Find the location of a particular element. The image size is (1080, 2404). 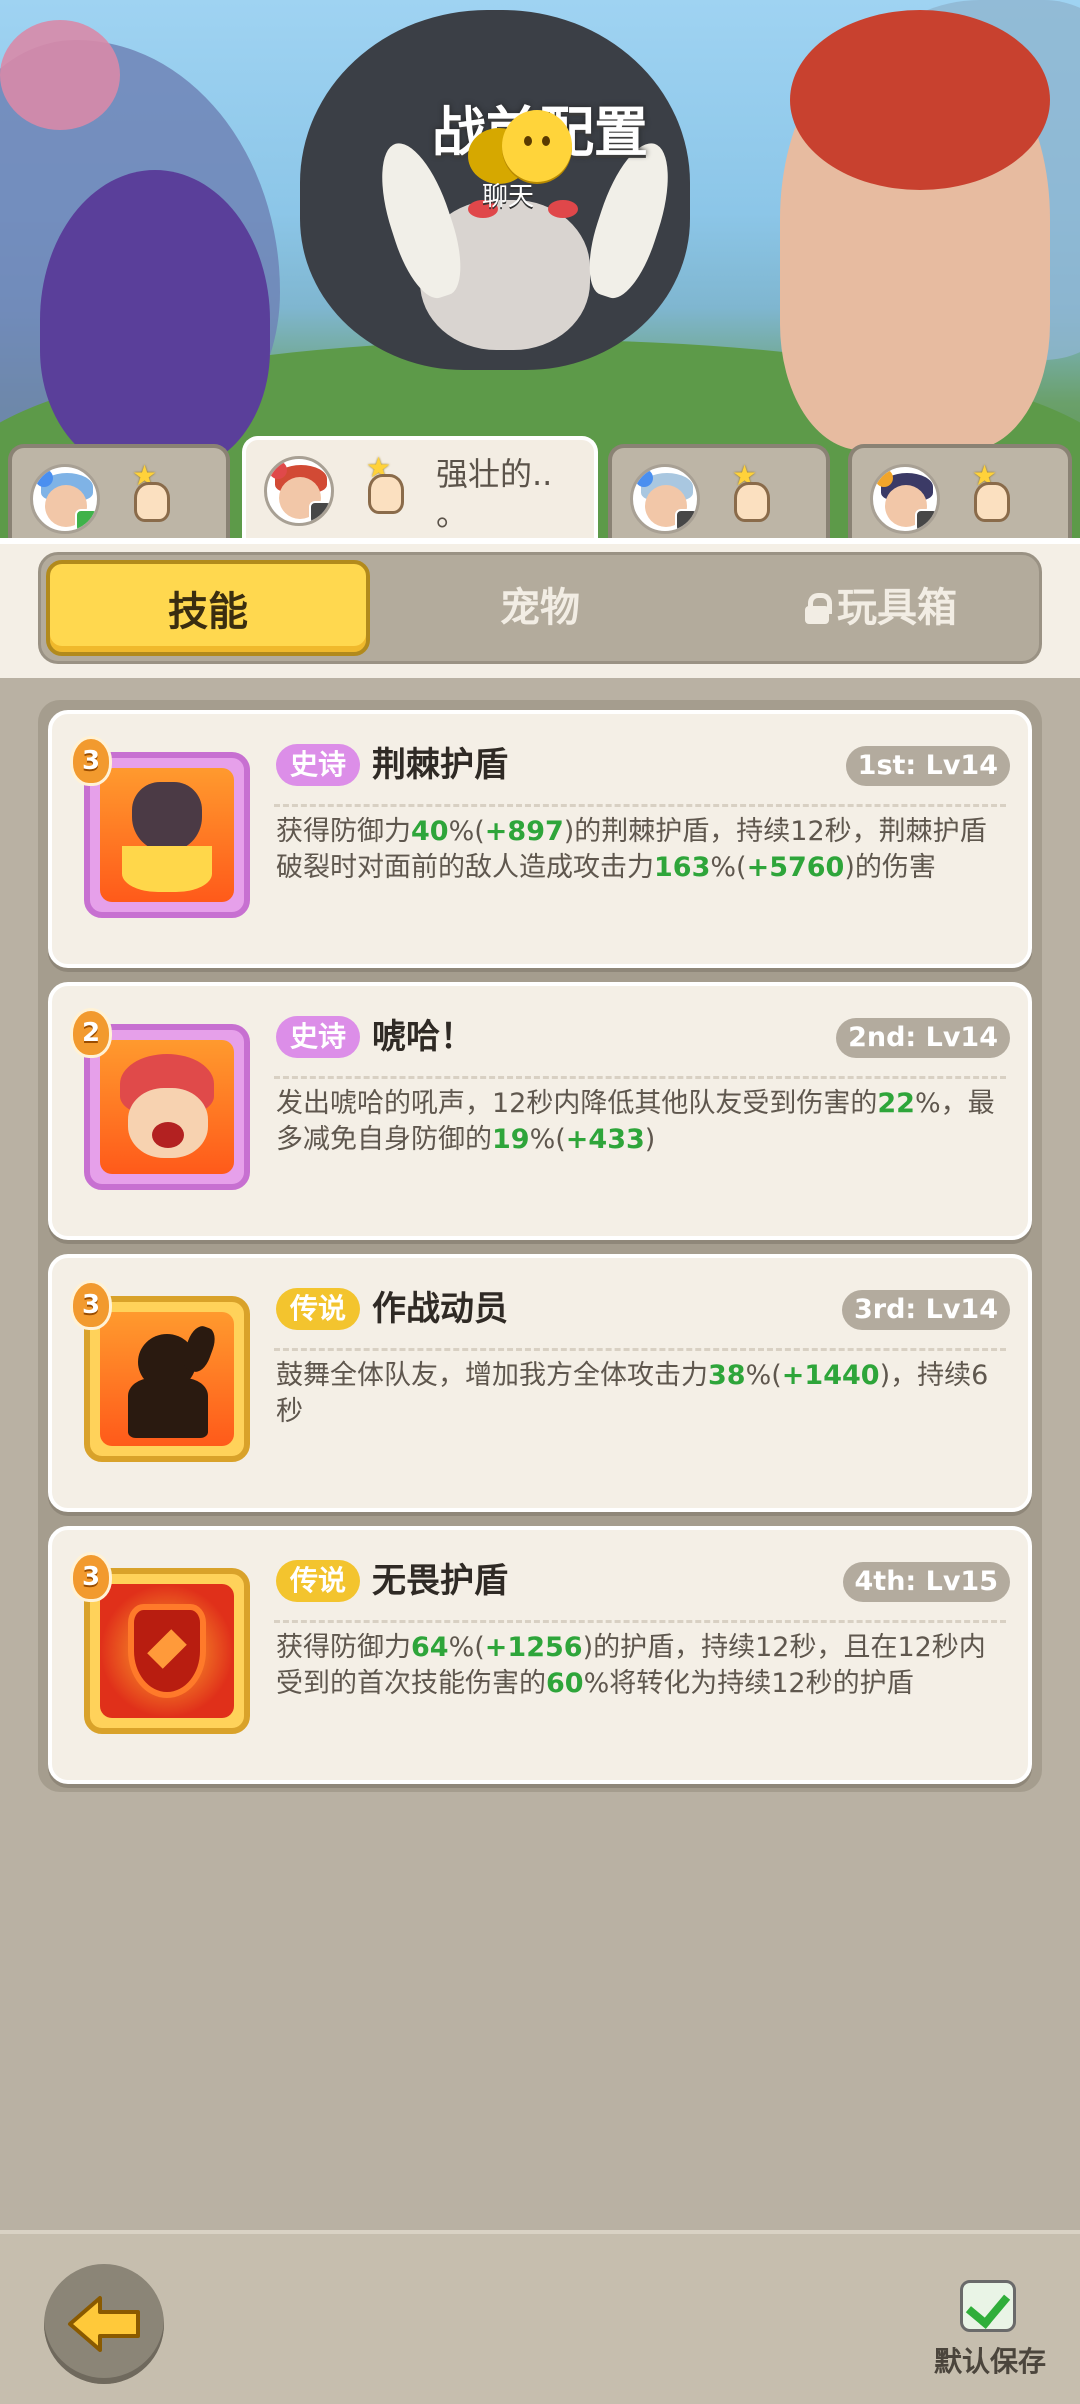

highlight-value: 64 is located at coordinates (430, 1647).